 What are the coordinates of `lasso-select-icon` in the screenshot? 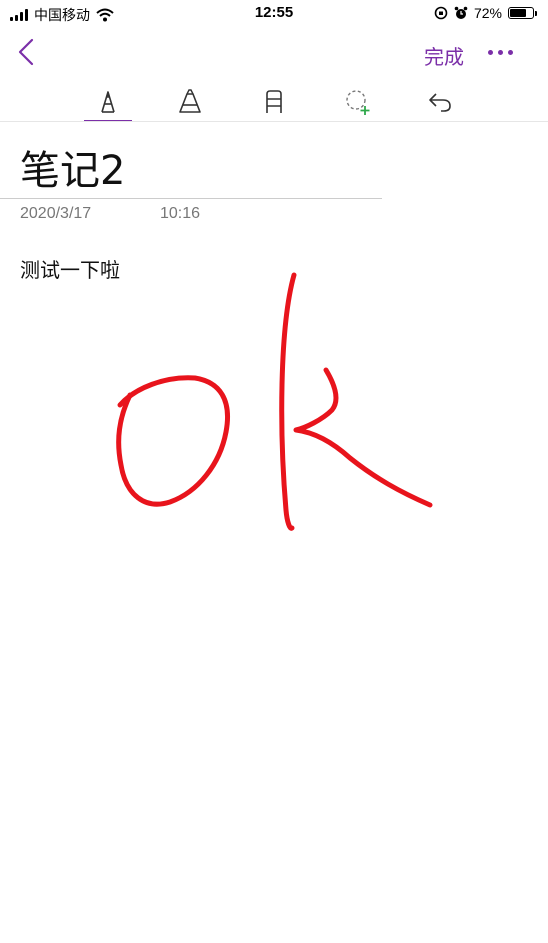 It's located at (358, 102).